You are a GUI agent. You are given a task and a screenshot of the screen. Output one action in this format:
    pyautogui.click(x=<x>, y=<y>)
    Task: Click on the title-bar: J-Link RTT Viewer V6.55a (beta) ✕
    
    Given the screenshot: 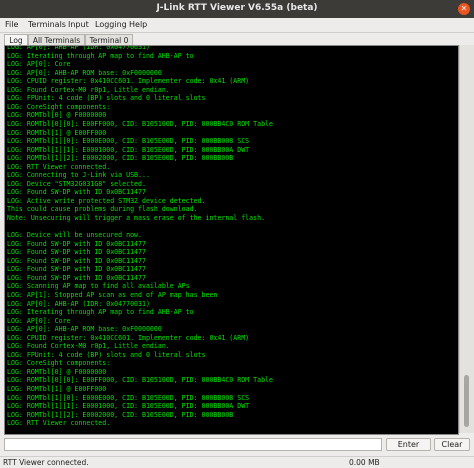 What is the action you would take?
    pyautogui.click(x=237, y=9)
    